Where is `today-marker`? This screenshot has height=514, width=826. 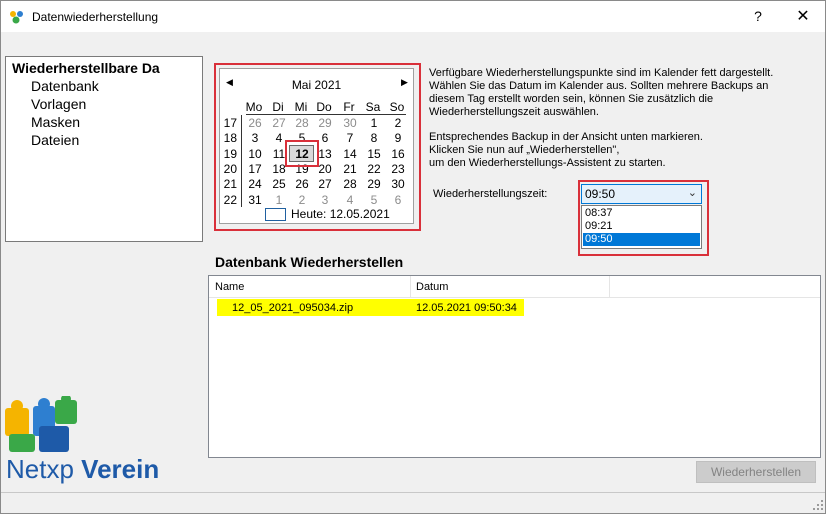 today-marker is located at coordinates (275, 214).